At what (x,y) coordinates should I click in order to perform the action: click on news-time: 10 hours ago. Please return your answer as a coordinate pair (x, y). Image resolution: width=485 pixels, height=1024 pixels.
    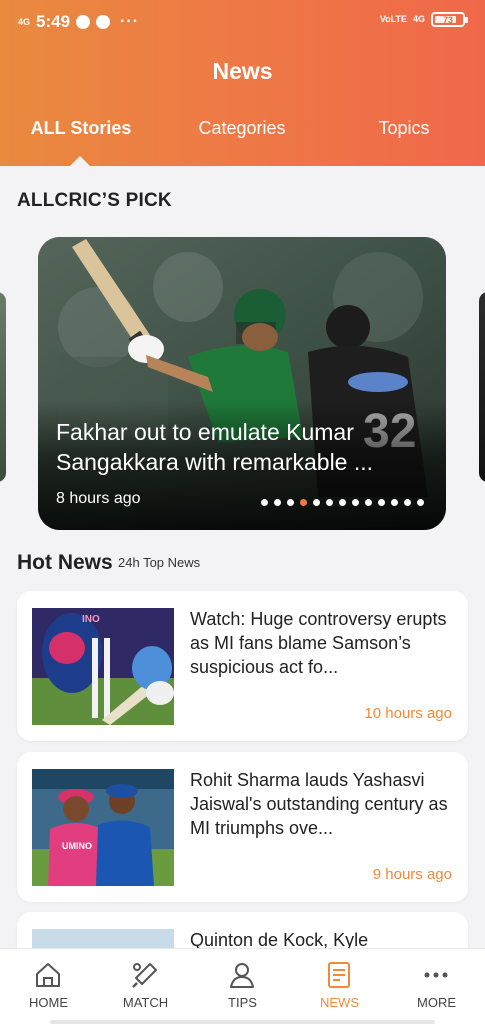
    Looking at the image, I should click on (408, 713).